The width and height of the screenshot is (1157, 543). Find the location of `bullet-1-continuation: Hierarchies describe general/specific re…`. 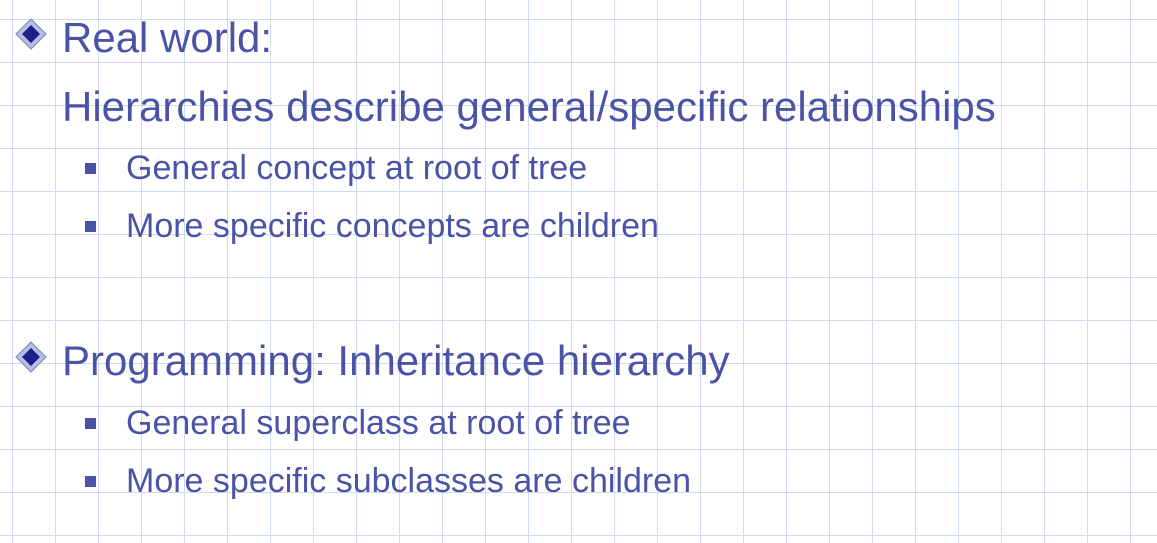

bullet-1-continuation: Hierarchies describe general/specific re… is located at coordinates (529, 106).